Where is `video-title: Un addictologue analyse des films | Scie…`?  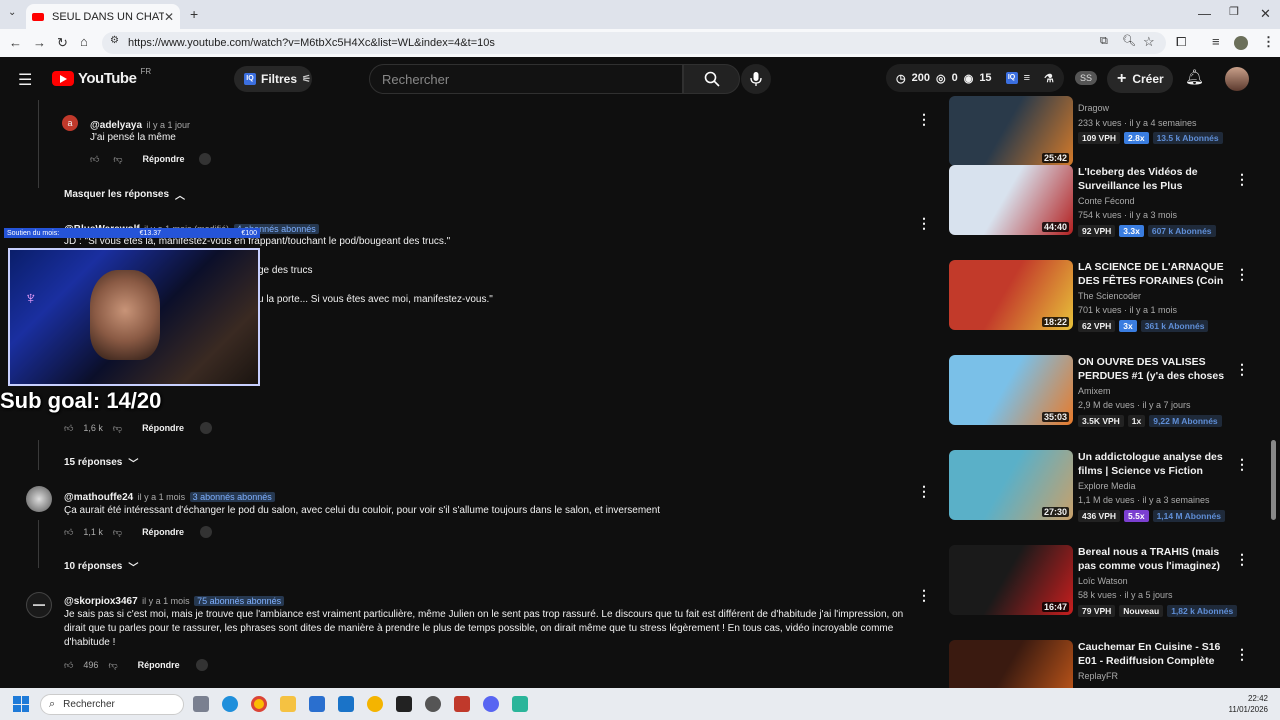
video-title: Un addictologue analyse des films | Scie… is located at coordinates (1153, 464).